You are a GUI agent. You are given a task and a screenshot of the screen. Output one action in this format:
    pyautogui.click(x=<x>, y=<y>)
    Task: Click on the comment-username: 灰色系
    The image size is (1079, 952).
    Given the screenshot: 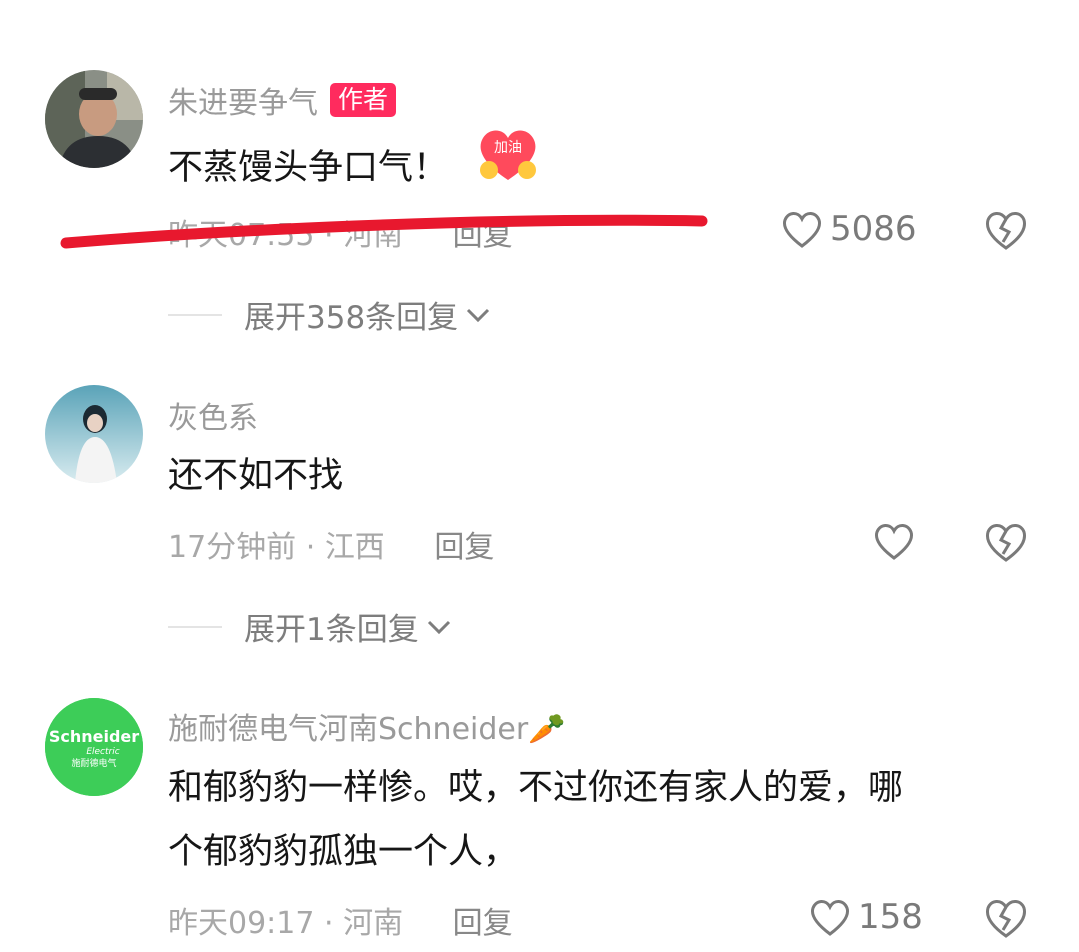 What is the action you would take?
    pyautogui.click(x=213, y=415)
    